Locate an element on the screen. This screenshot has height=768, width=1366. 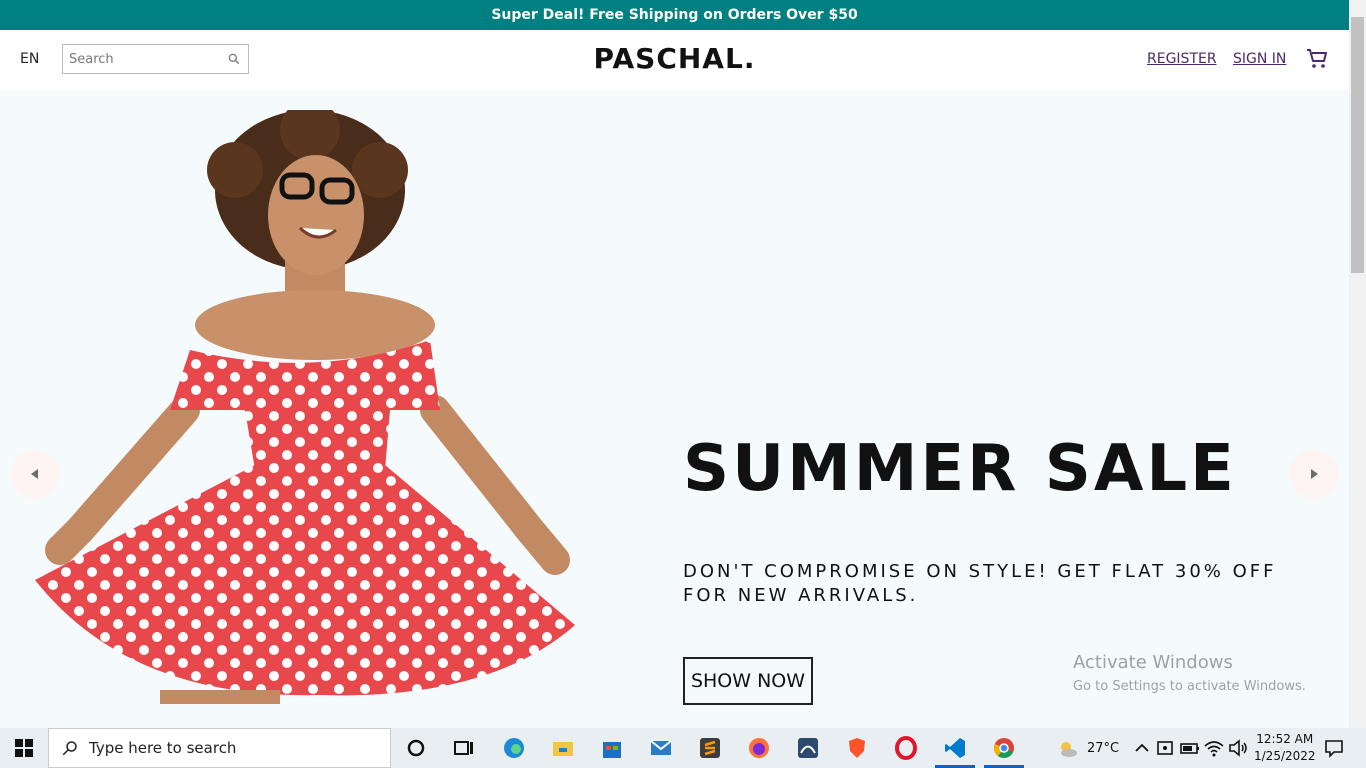
weather-temperature: 27°C is located at coordinates (1103, 748).